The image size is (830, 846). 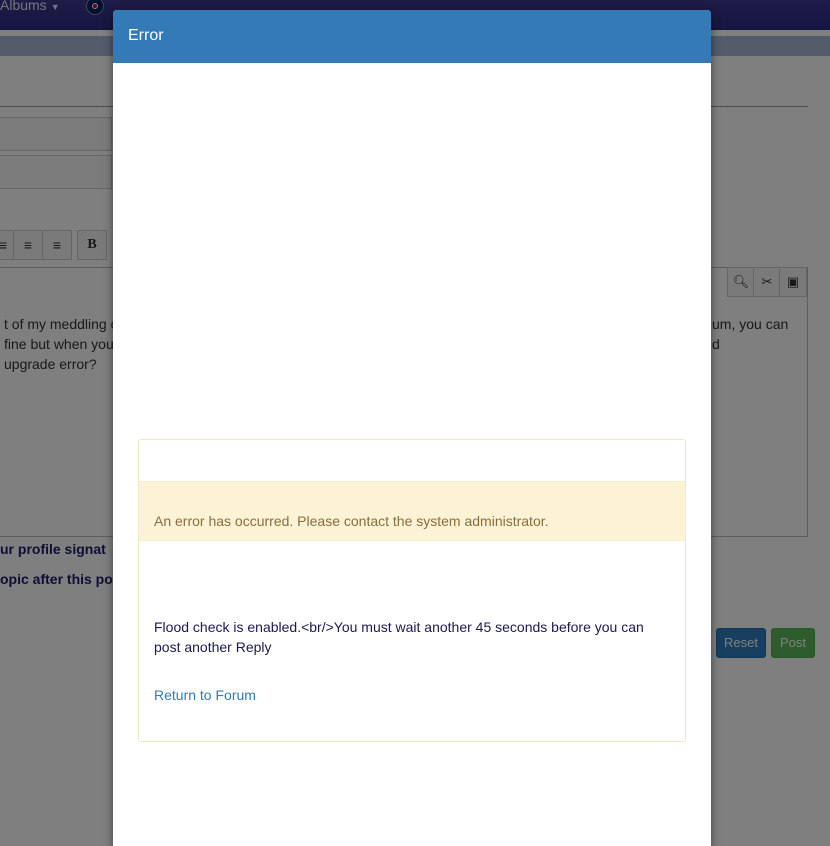 What do you see at coordinates (412, 36) in the screenshot?
I see `modal-header: Error` at bounding box center [412, 36].